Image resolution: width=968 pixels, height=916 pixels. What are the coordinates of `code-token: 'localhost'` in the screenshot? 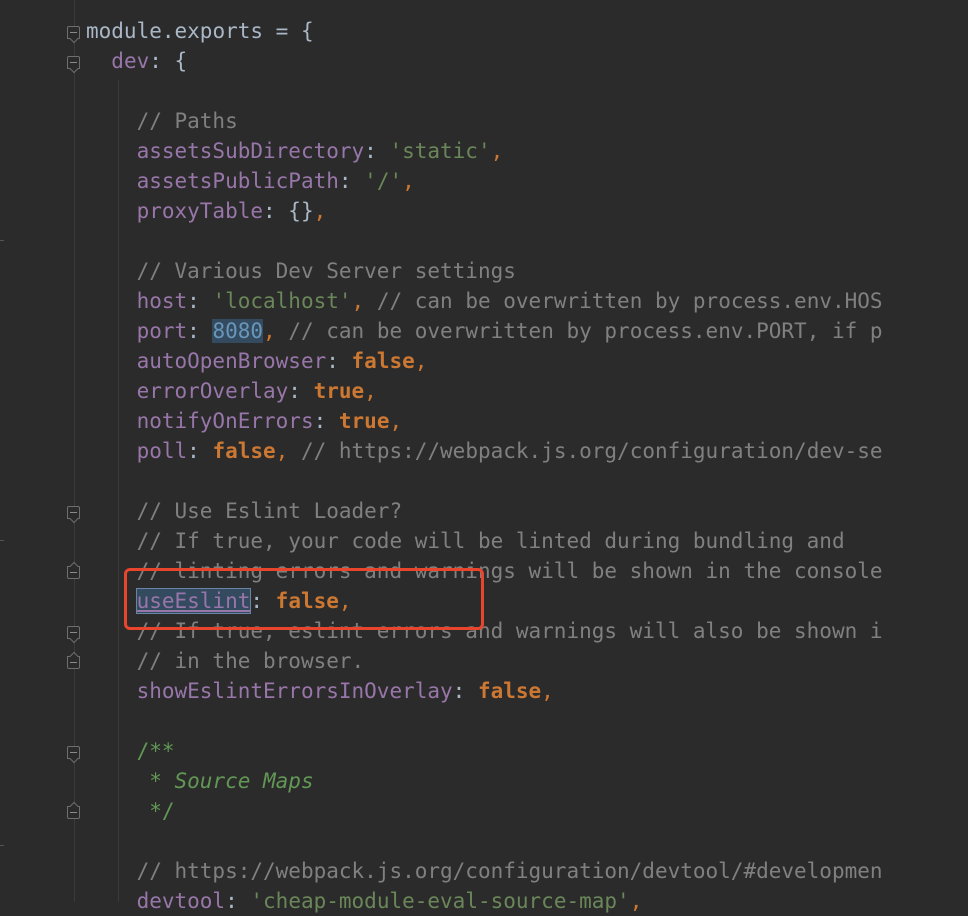 It's located at (282, 301).